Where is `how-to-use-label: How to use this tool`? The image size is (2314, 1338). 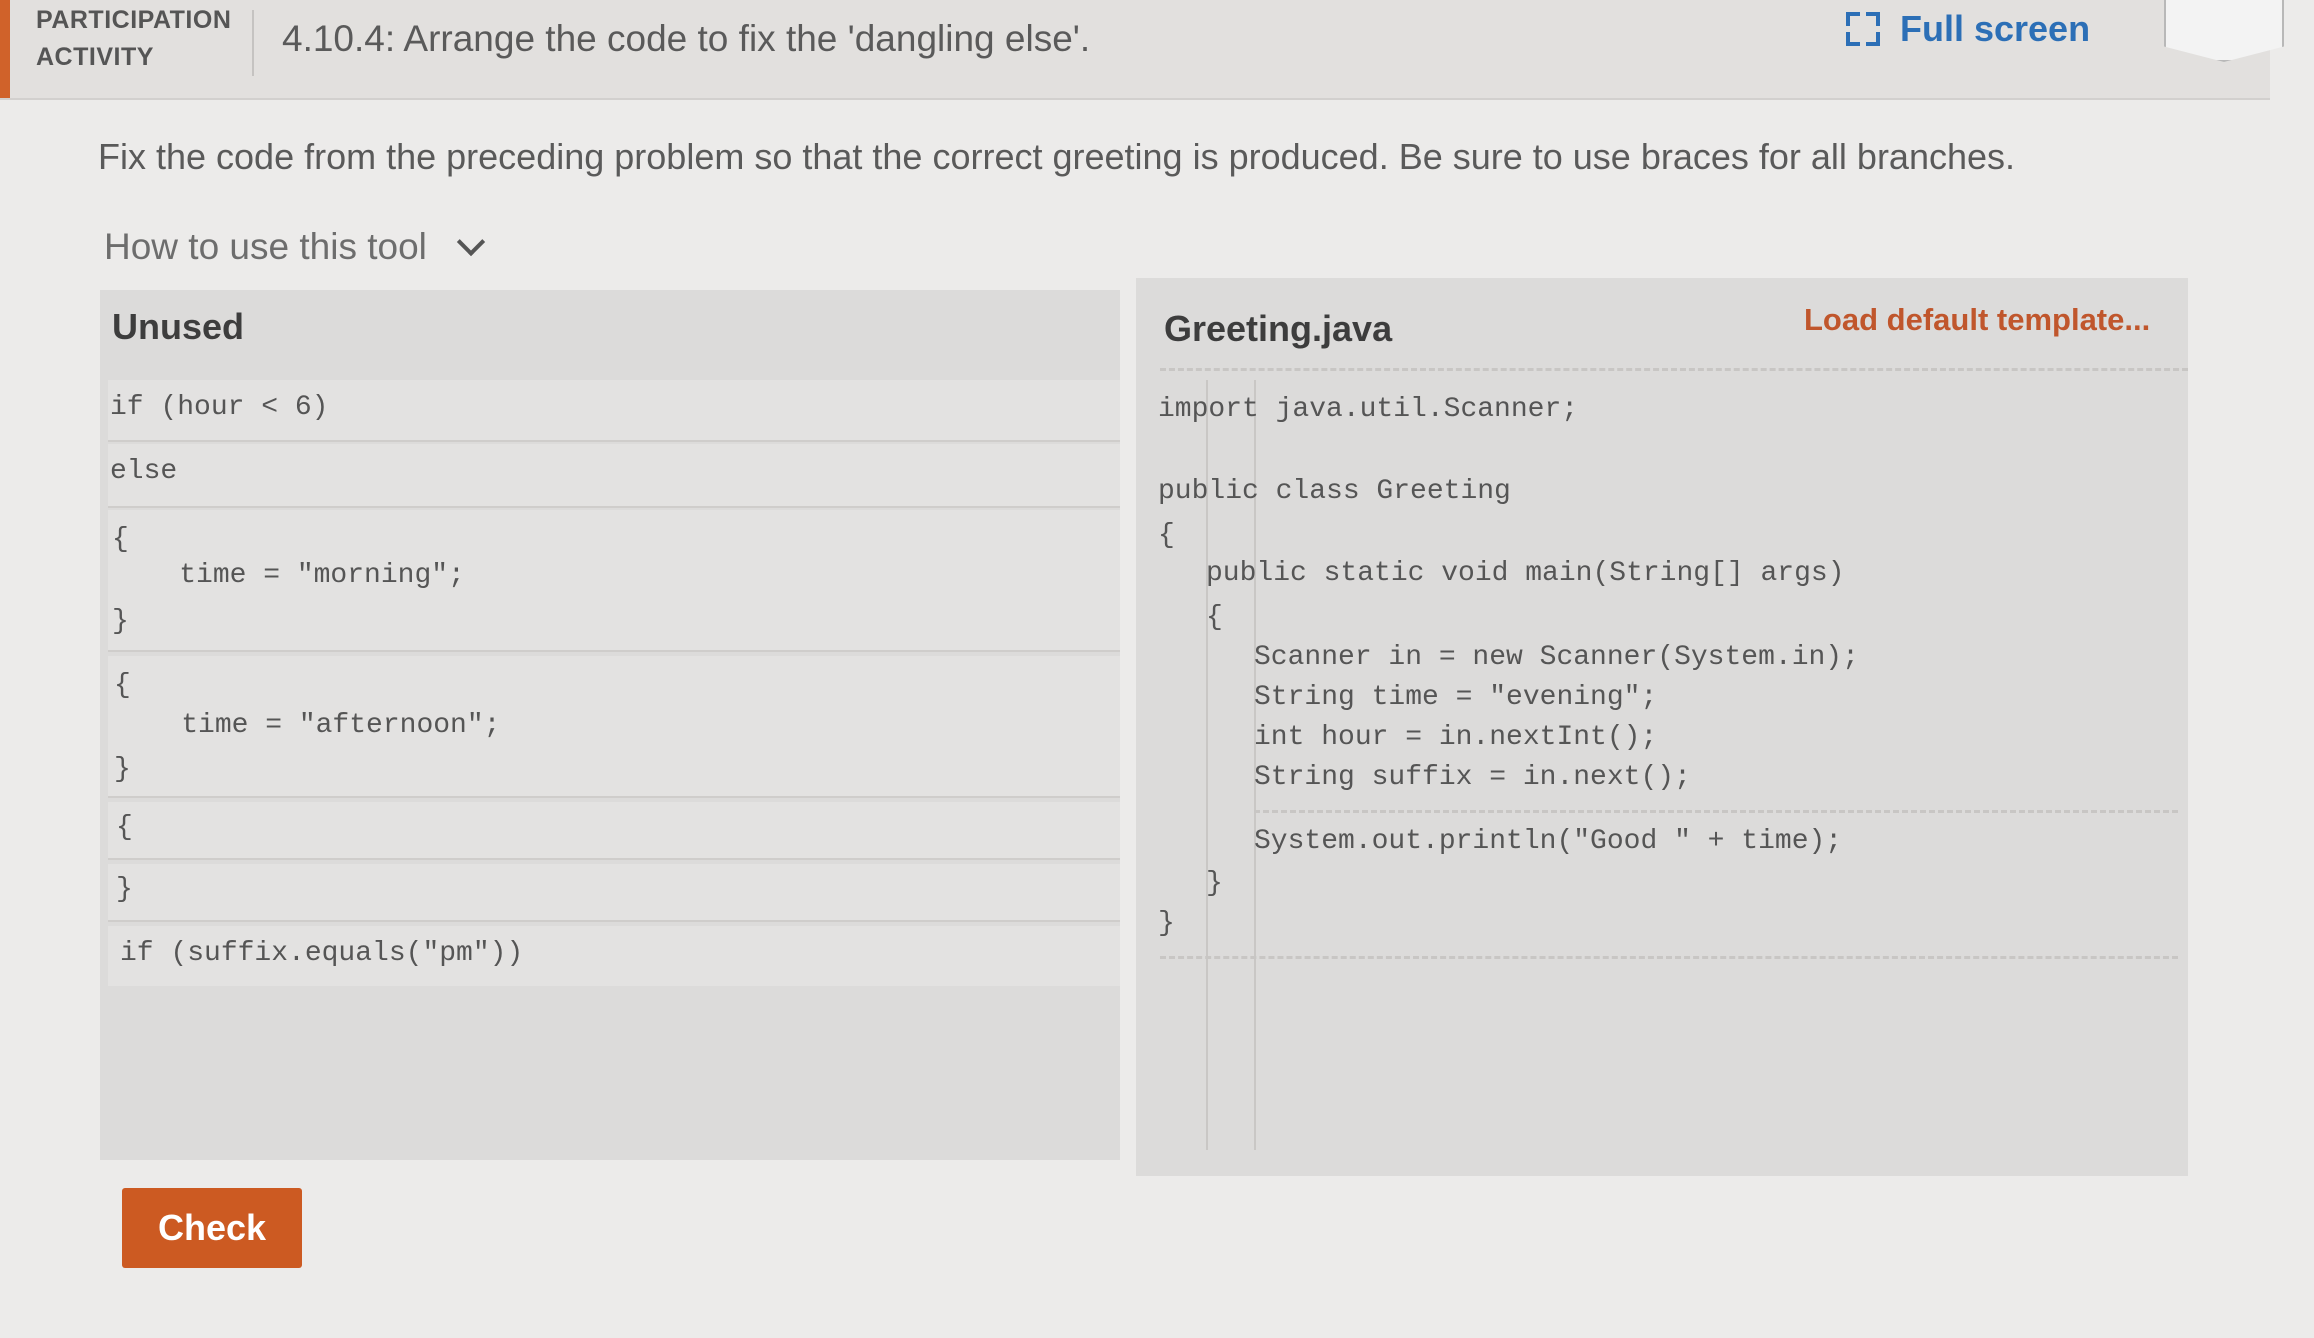 how-to-use-label: How to use this tool is located at coordinates (265, 246).